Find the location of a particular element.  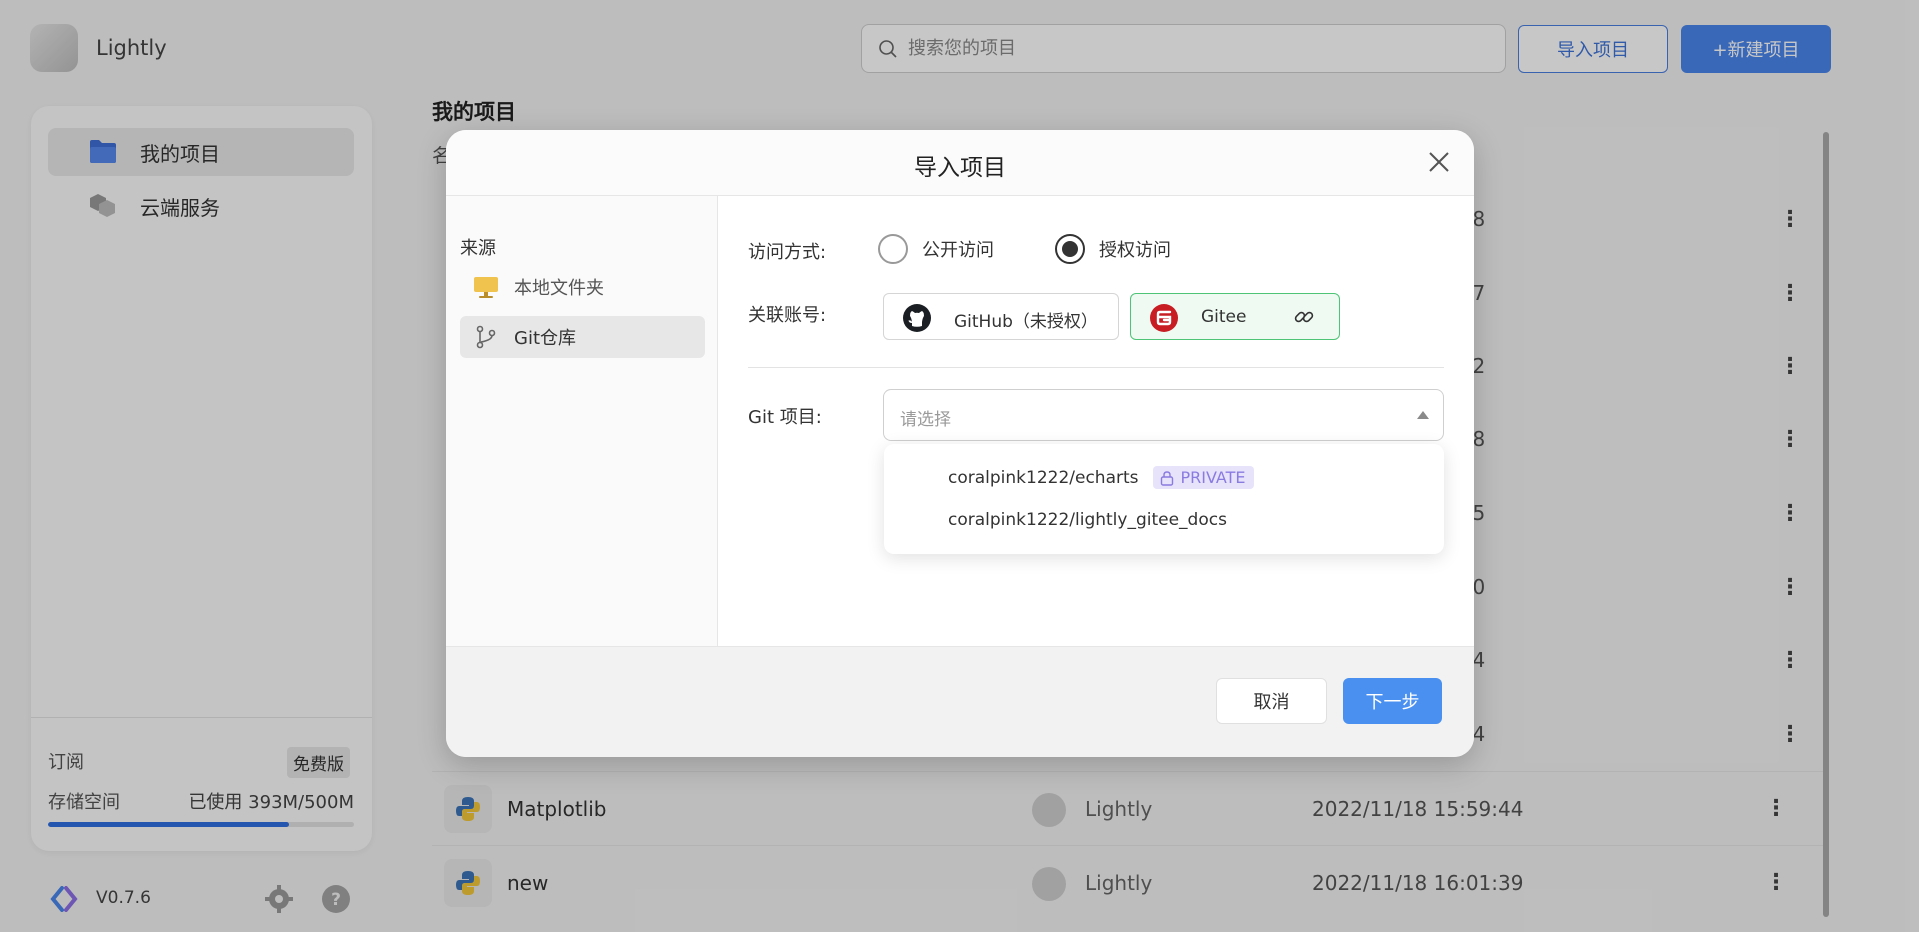

source-item-label: Git仓库 is located at coordinates (545, 338).